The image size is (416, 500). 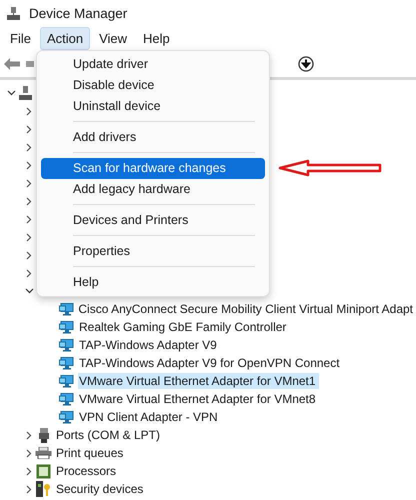 What do you see at coordinates (198, 381) in the screenshot?
I see `tree-item: VMware Virtual Ethernet Adapter for VMnet1` at bounding box center [198, 381].